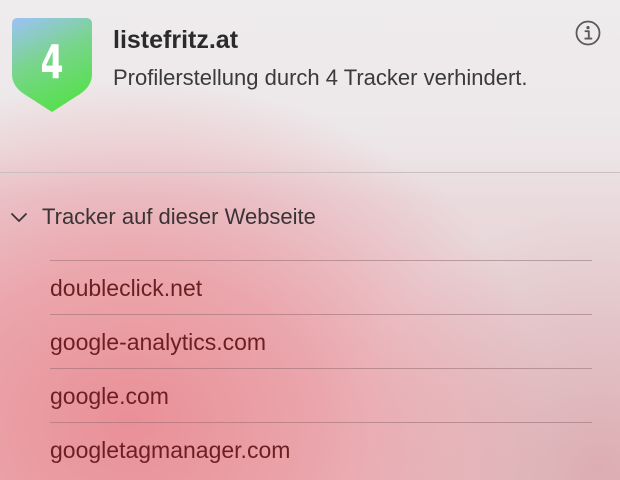 The image size is (620, 480). Describe the element at coordinates (310, 172) in the screenshot. I see `header-divider` at that location.